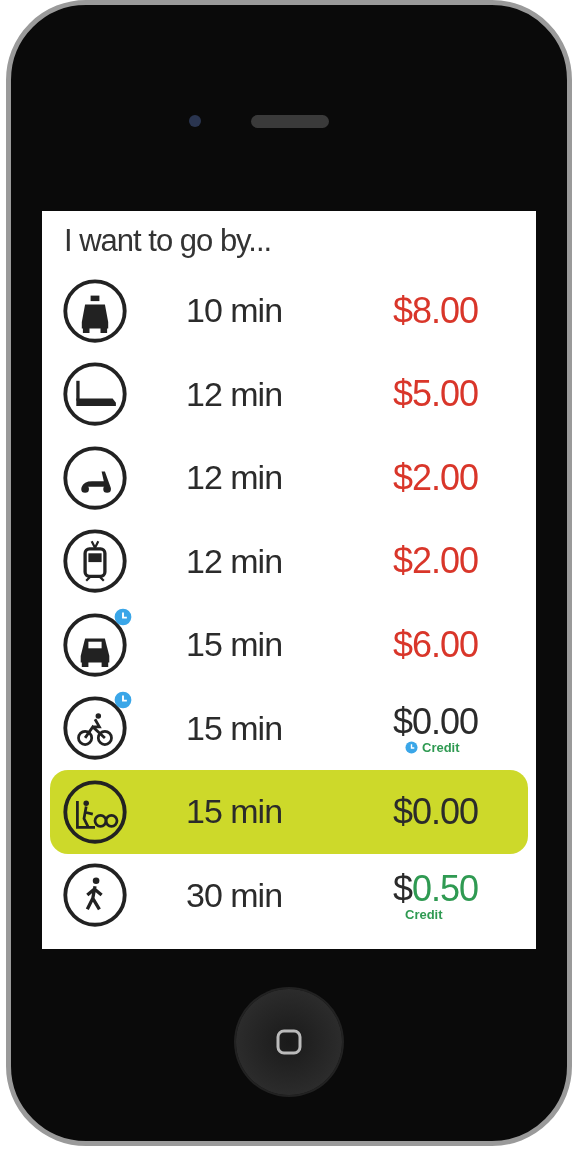 The image size is (578, 1152). Describe the element at coordinates (289, 728) in the screenshot. I see `option-row: 15 min $0.00 Credit` at that location.